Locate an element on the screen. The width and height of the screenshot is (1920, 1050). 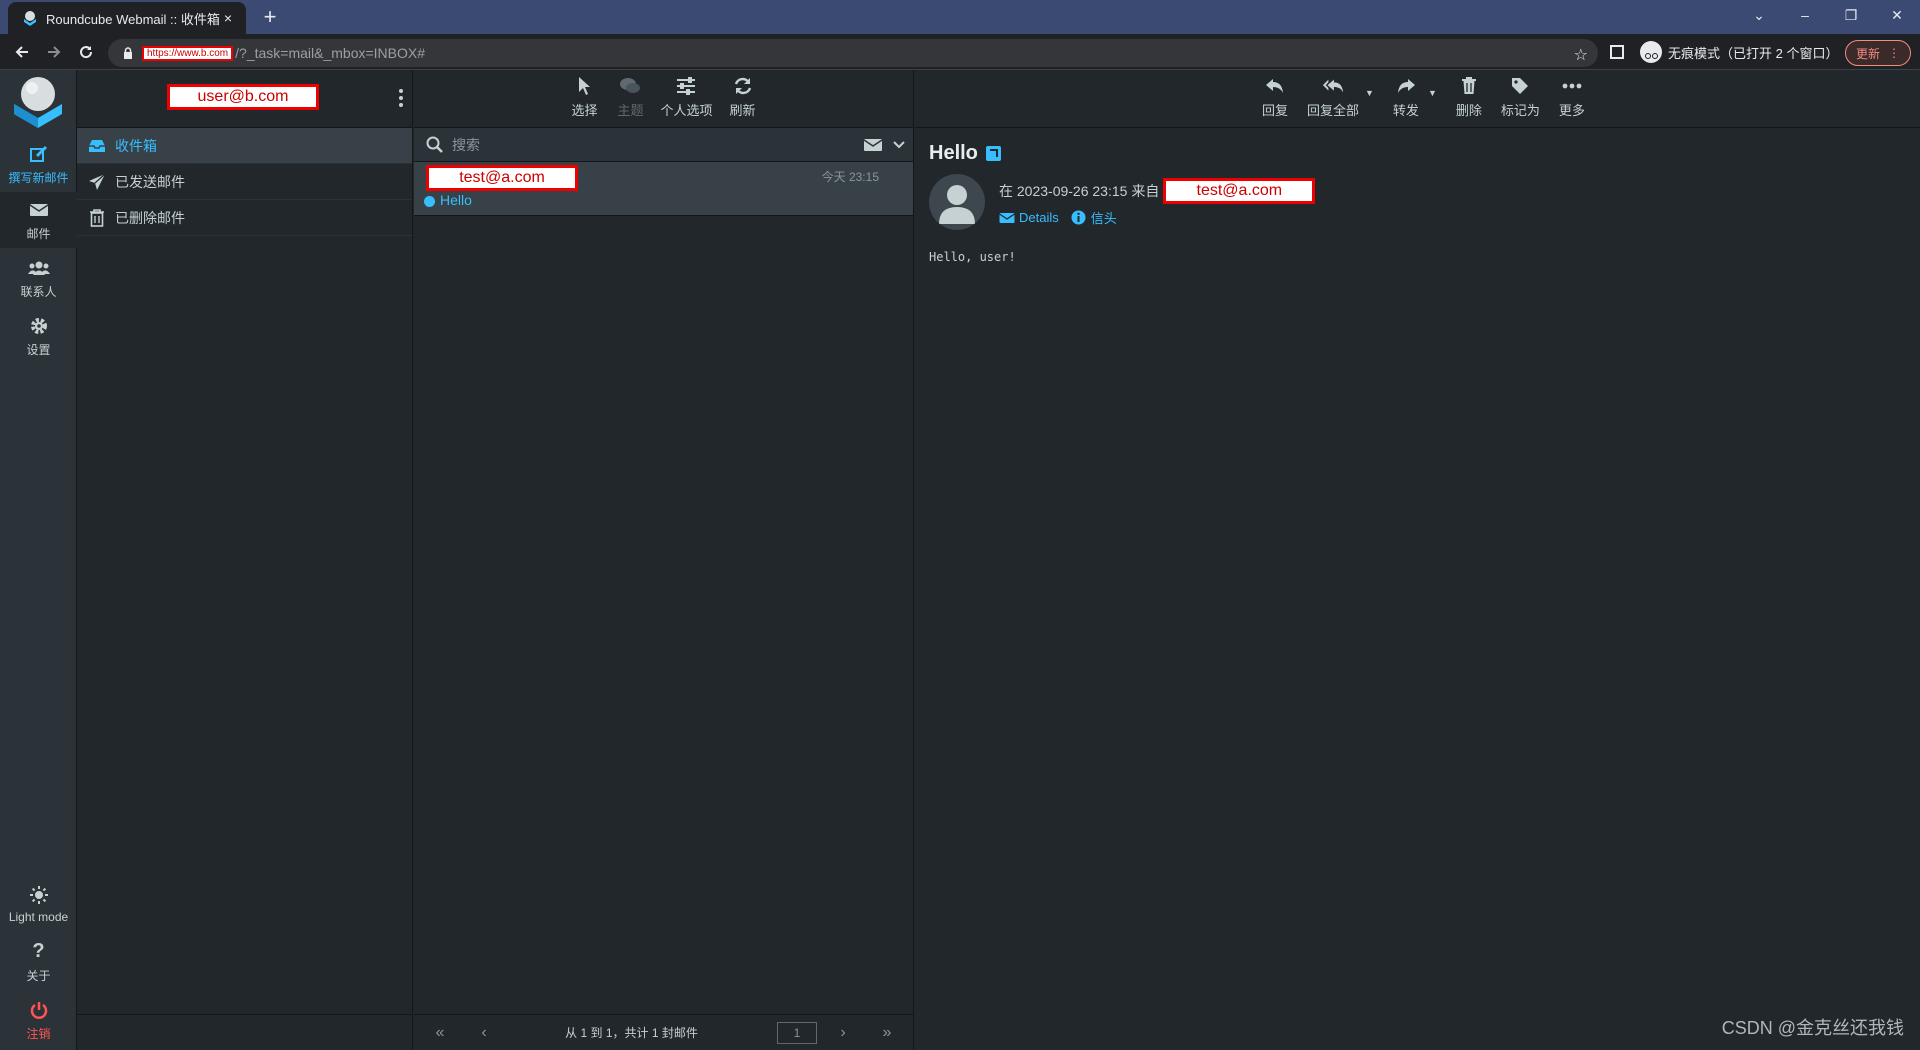
folder-menu-kebab-icon is located at coordinates (401, 98).